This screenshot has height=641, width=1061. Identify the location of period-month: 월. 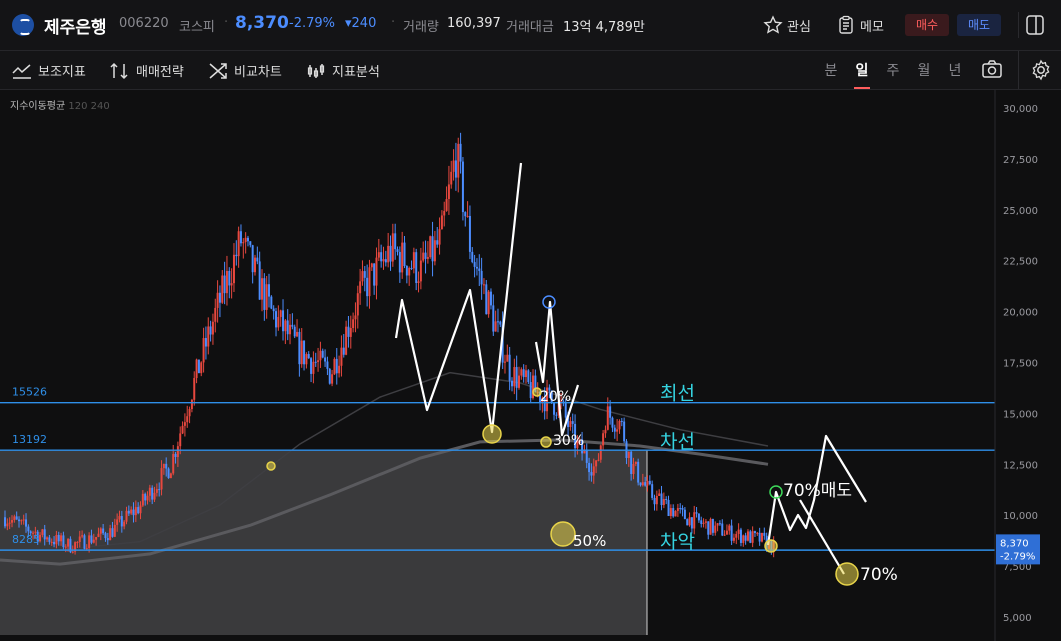
(924, 70).